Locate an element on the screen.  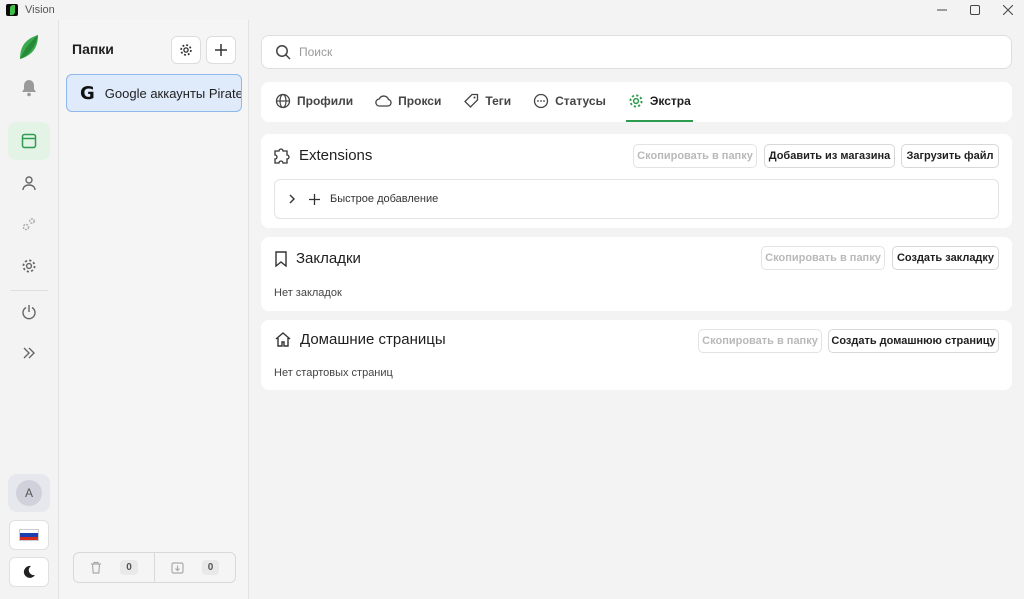
tab-label: Теги is located at coordinates (498, 101).